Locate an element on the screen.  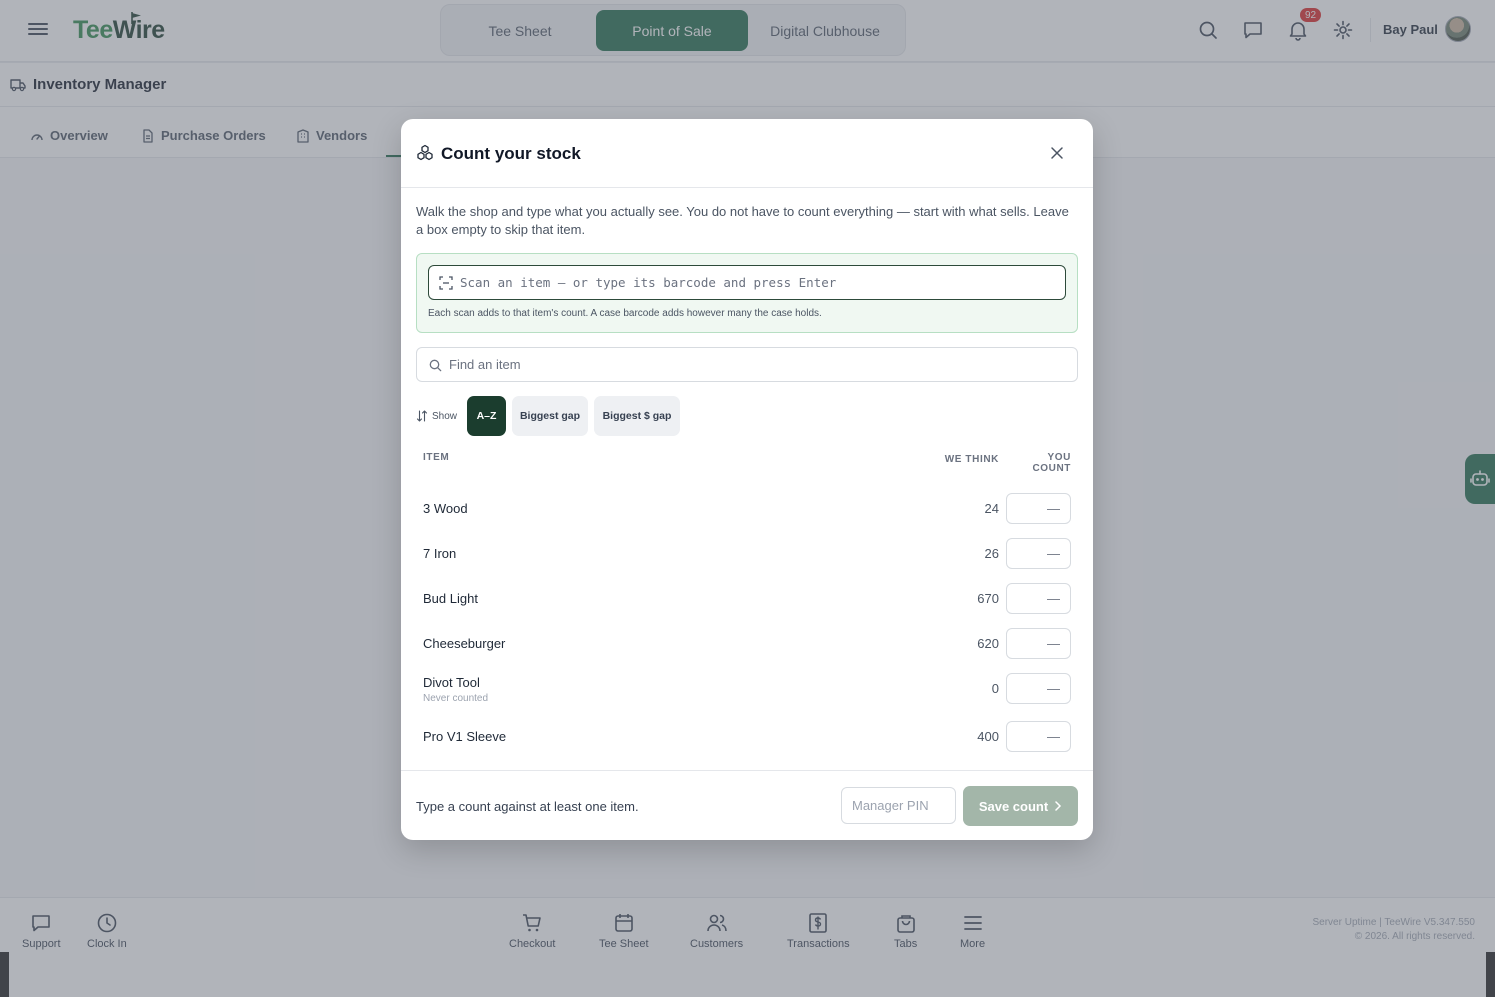
sort-arrows-icon is located at coordinates (422, 416).